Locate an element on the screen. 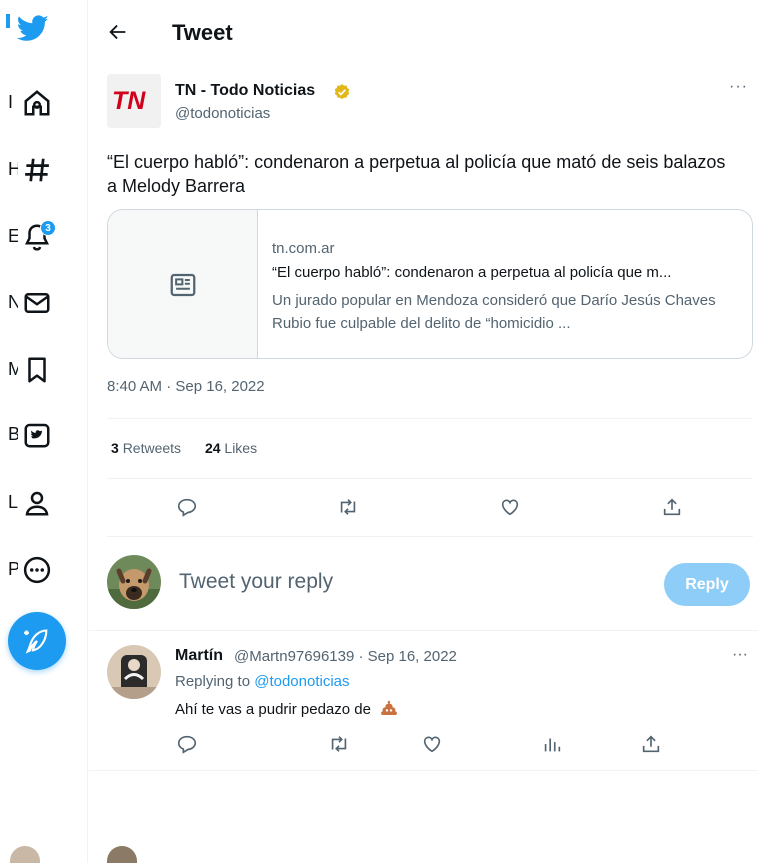 The height and width of the screenshot is (863, 758). reply-text: Ahí te vas a pudrir pedazo de is located at coordinates (287, 708).